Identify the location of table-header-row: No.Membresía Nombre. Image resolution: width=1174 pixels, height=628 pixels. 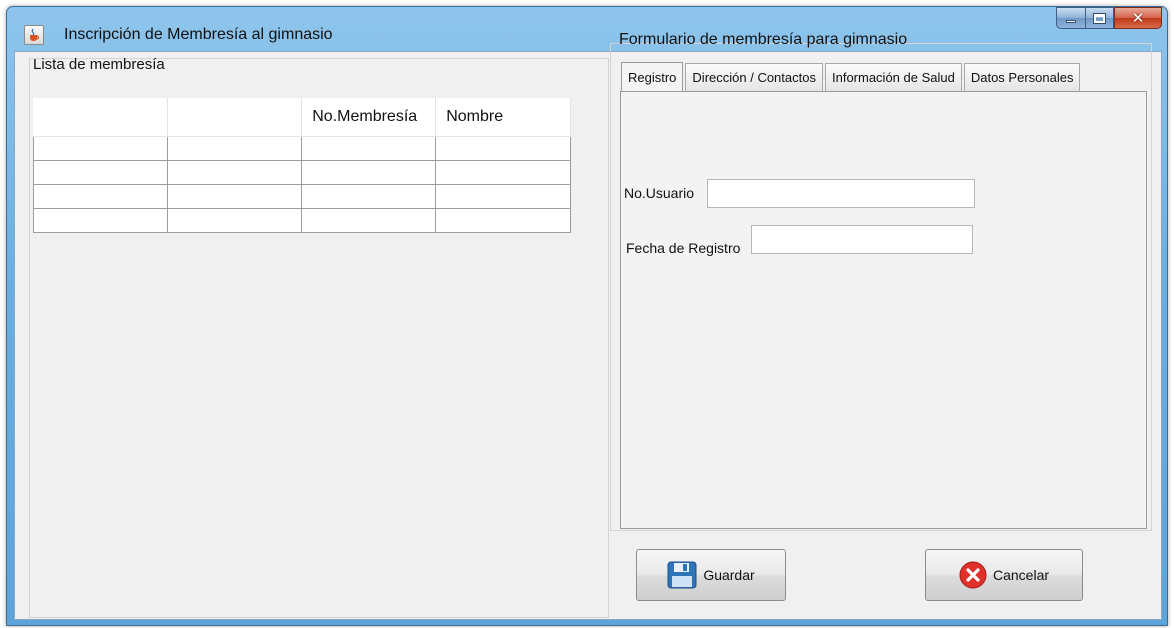
(302, 117).